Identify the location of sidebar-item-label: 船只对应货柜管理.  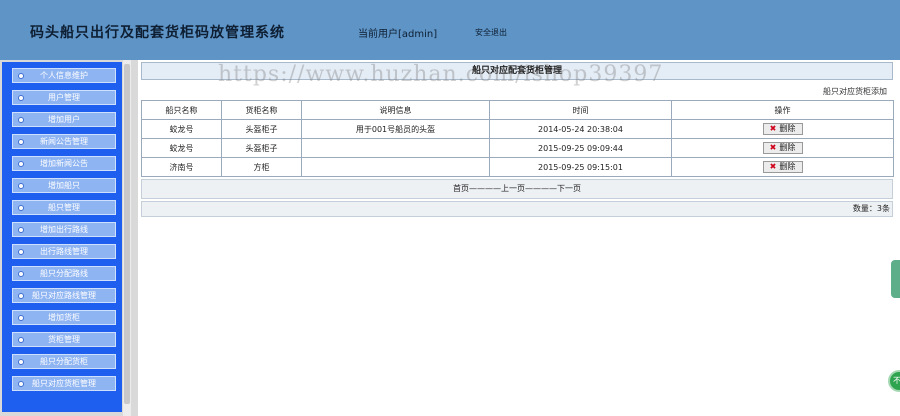
(64, 383).